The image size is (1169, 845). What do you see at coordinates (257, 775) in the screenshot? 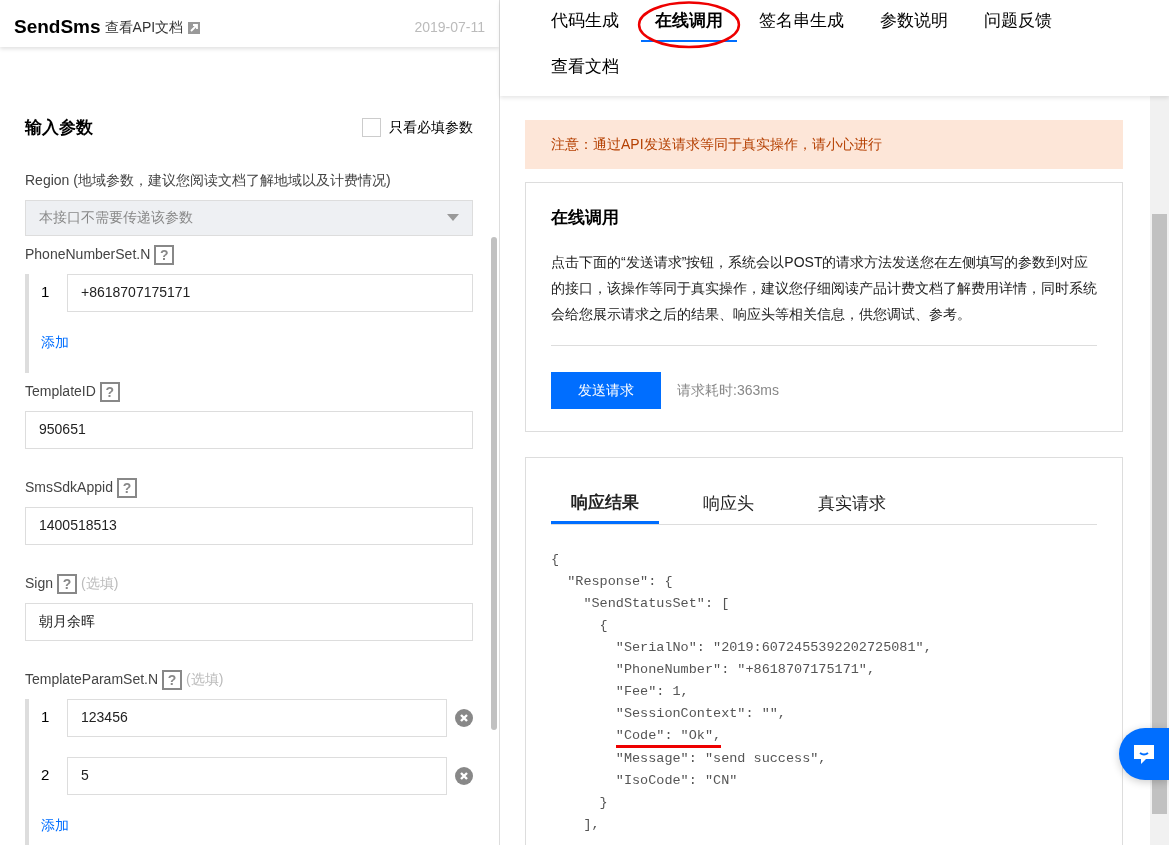
I see `input-field: 5` at bounding box center [257, 775].